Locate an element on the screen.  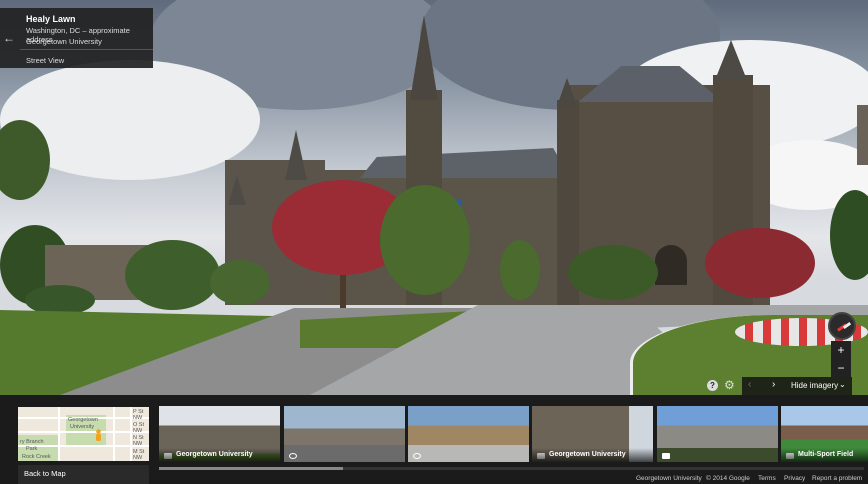
right-edge-building is located at coordinates (862, 135).